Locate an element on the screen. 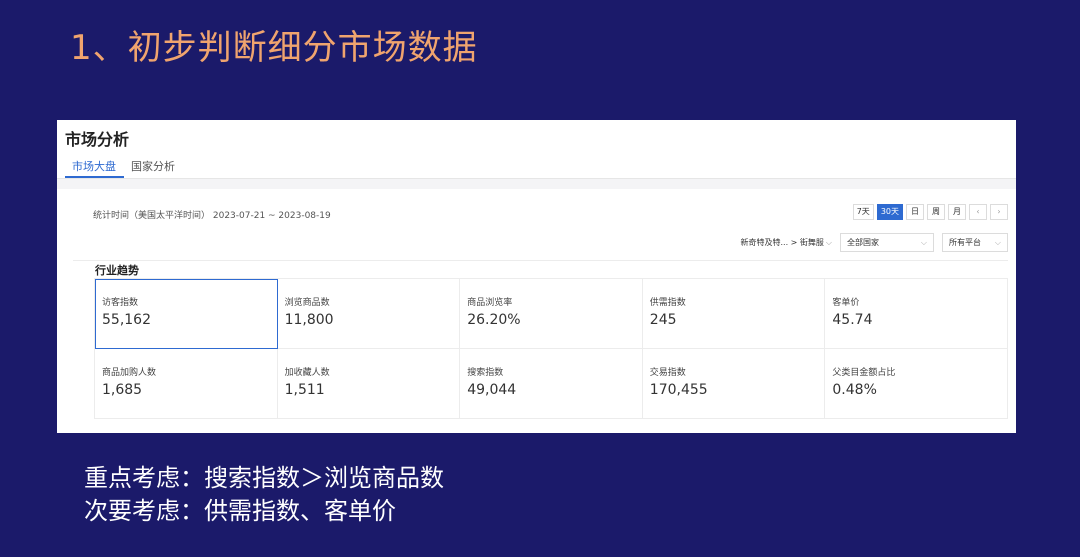  metric-card-product-view-rate: 商品浏览率 26.20% is located at coordinates (551, 314).